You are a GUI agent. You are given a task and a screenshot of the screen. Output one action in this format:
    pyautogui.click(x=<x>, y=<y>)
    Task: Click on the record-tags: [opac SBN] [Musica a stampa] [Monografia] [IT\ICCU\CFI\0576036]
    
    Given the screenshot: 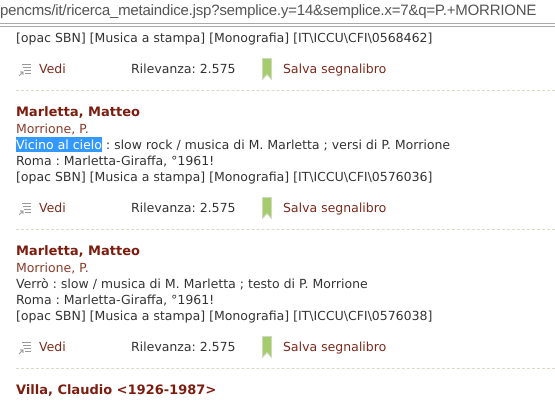 What is the action you would take?
    pyautogui.click(x=285, y=177)
    